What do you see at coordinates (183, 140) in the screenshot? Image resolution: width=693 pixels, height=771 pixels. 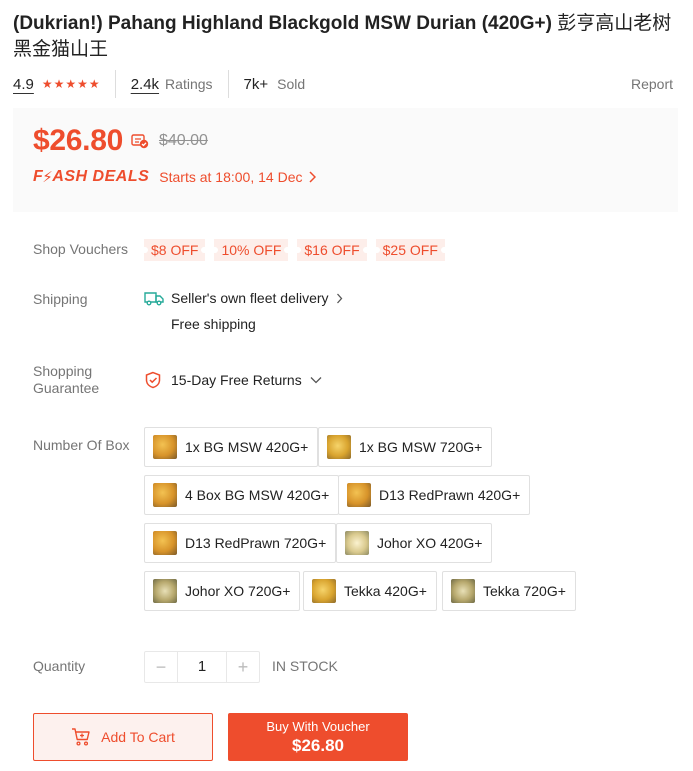 I see `original-price: $40.00` at bounding box center [183, 140].